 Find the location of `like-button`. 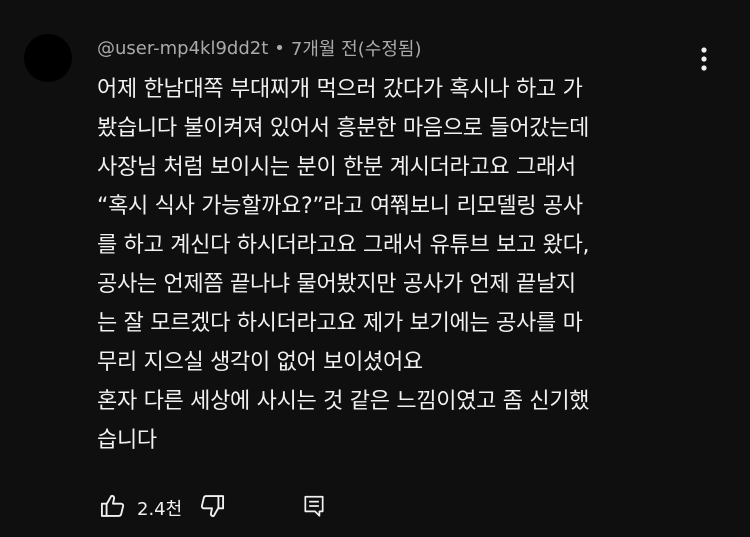

like-button is located at coordinates (113, 508).